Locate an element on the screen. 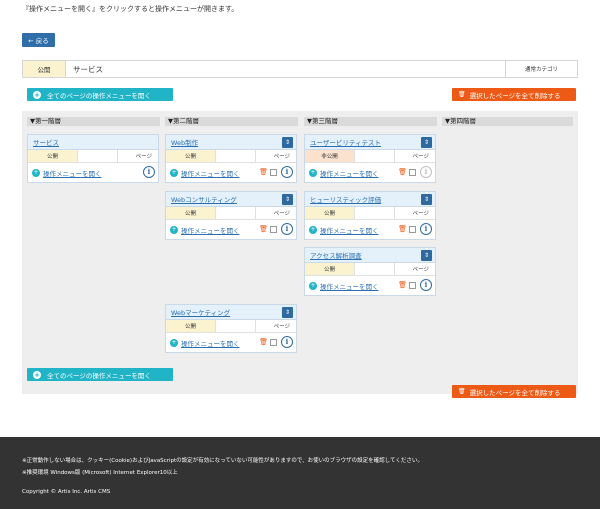 The width and height of the screenshot is (600, 509). card-status: 非公開 is located at coordinates (330, 156).